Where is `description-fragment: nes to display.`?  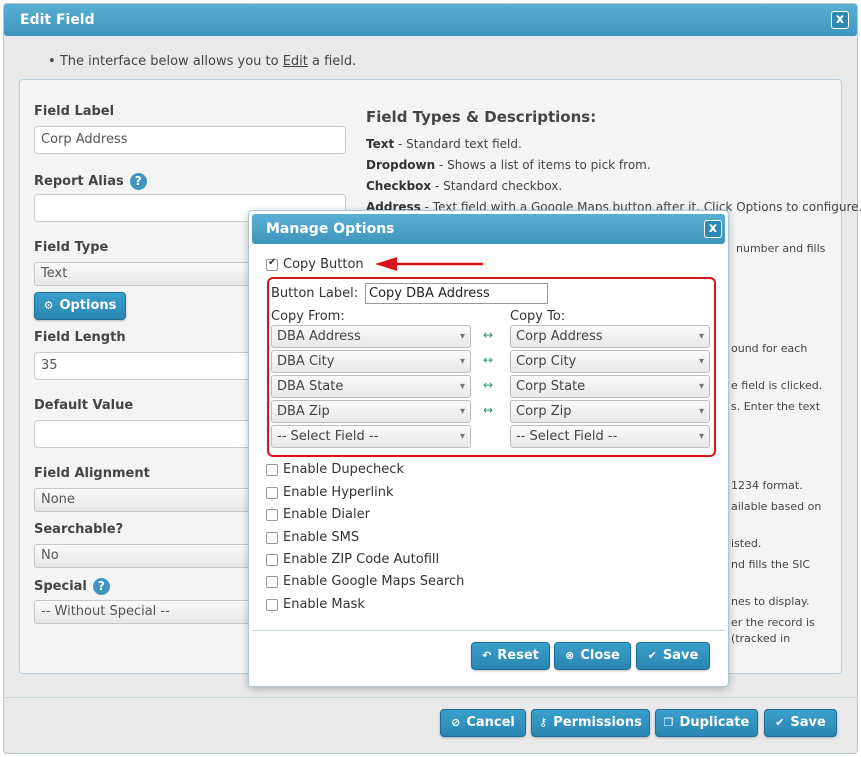
description-fragment: nes to display. is located at coordinates (770, 601).